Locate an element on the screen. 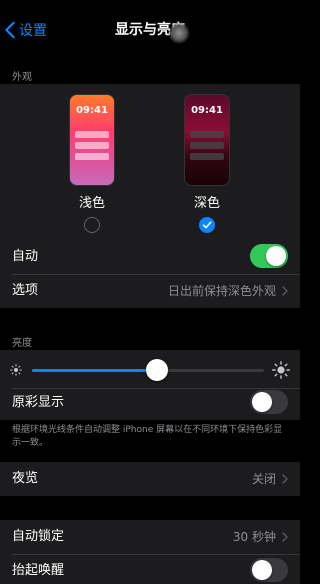 Image resolution: width=320 pixels, height=584 pixels. sun-large-icon is located at coordinates (281, 370).